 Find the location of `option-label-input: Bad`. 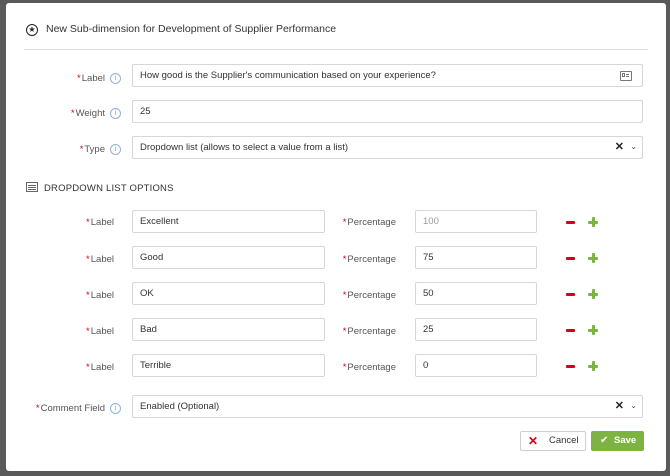

option-label-input: Bad is located at coordinates (228, 329).